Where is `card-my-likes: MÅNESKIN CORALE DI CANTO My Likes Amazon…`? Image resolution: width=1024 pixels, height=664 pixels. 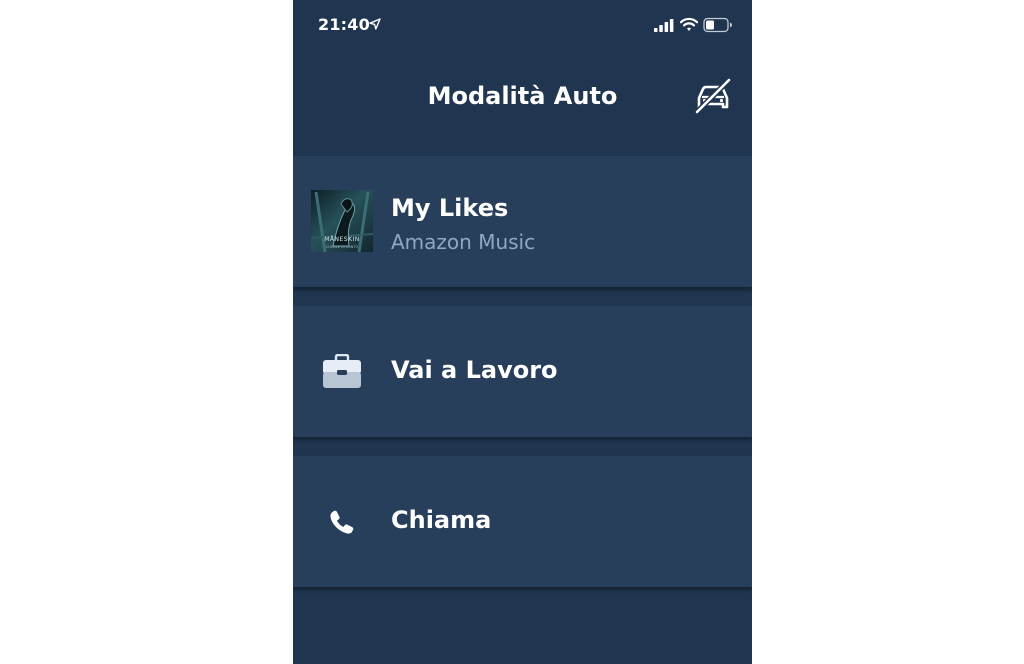 card-my-likes: MÅNESKIN CORALE DI CANTO My Likes Amazon… is located at coordinates (522, 221).